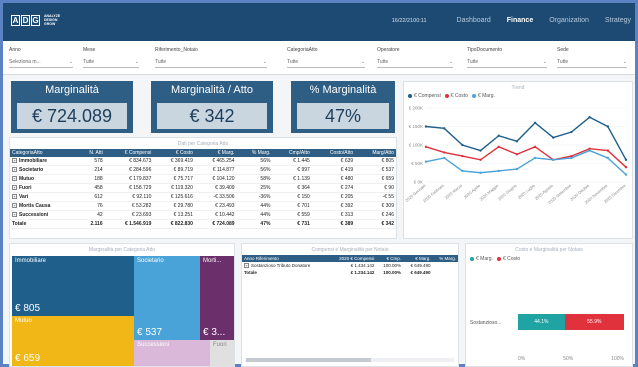 This screenshot has height=367, width=638. Describe the element at coordinates (44, 197) in the screenshot. I see `table-cell: + Vari` at that location.